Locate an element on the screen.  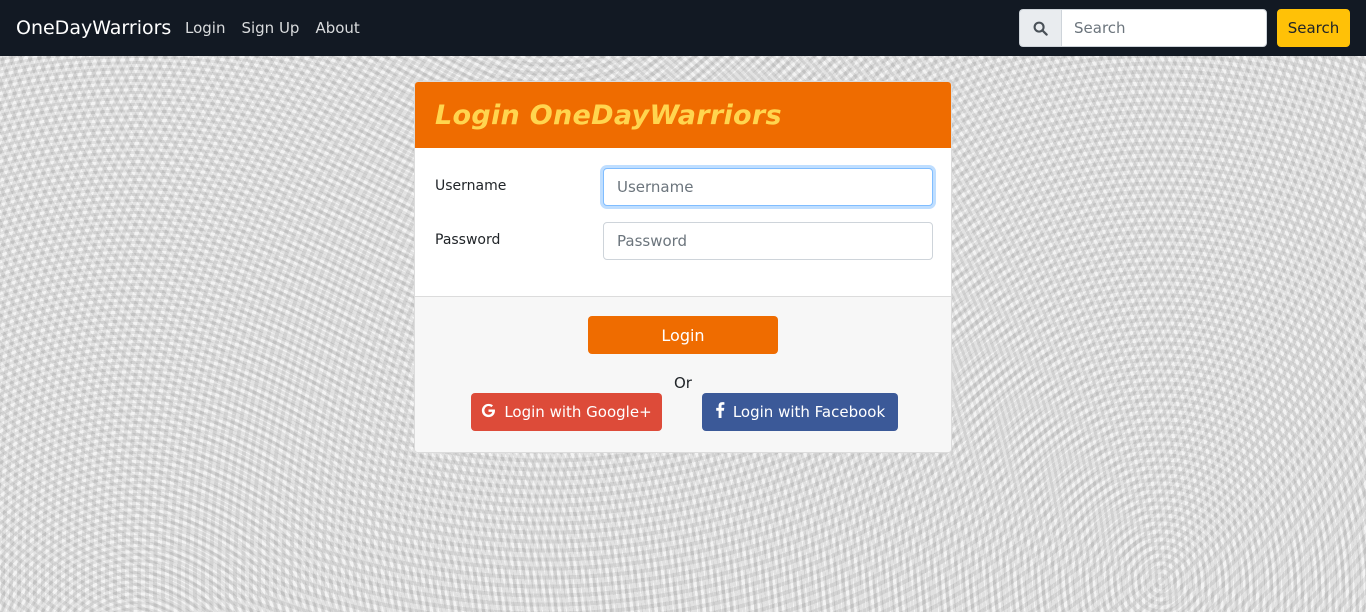
nav-links: Login Sign Up About is located at coordinates (280, 28).